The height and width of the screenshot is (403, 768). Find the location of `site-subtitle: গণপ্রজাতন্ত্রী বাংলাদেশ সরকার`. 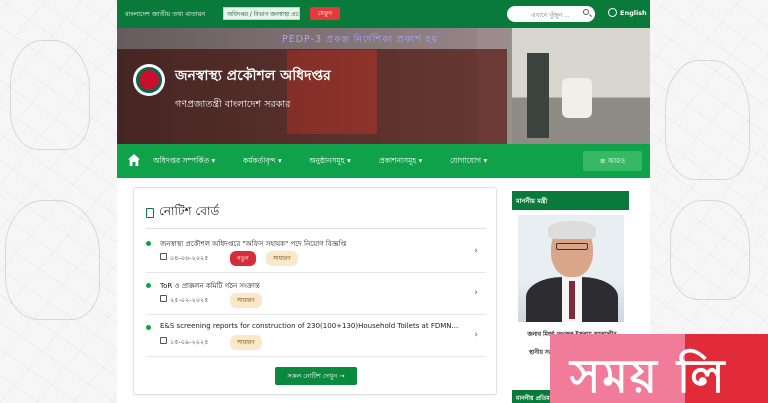

site-subtitle: গণপ্রজাতন্ত্রী বাংলাদেশ সরকার is located at coordinates (233, 104).